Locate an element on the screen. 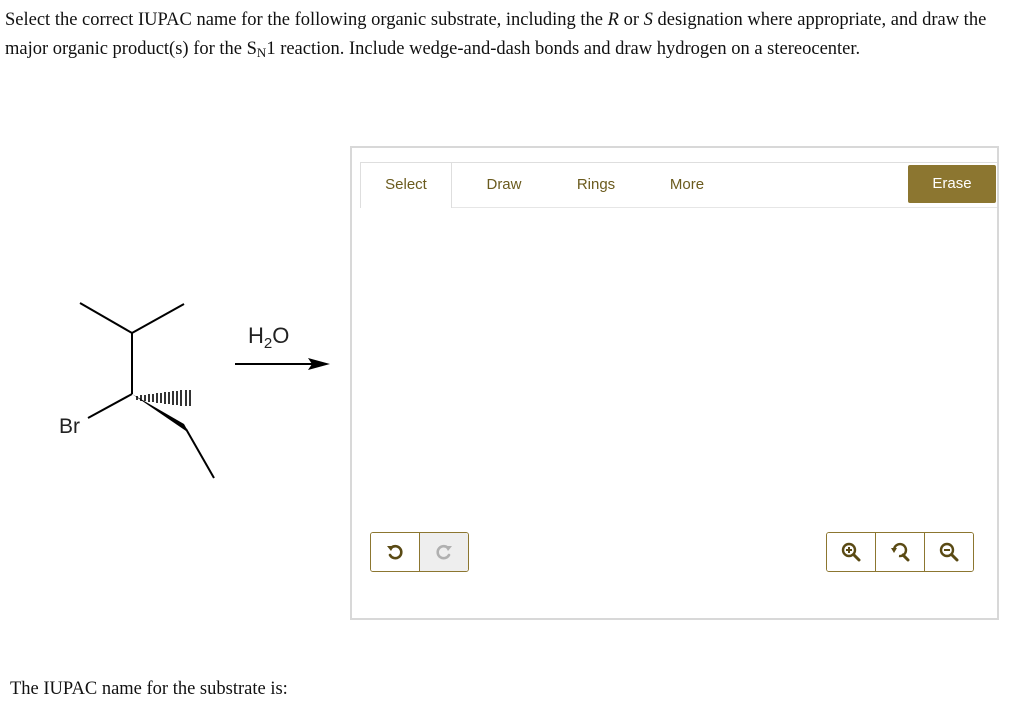  zoom-out-button is located at coordinates (948, 552).